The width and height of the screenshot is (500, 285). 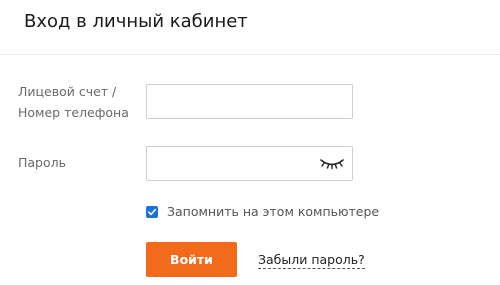 What do you see at coordinates (67, 91) in the screenshot?
I see `account-label-line1: Лицевой счет /` at bounding box center [67, 91].